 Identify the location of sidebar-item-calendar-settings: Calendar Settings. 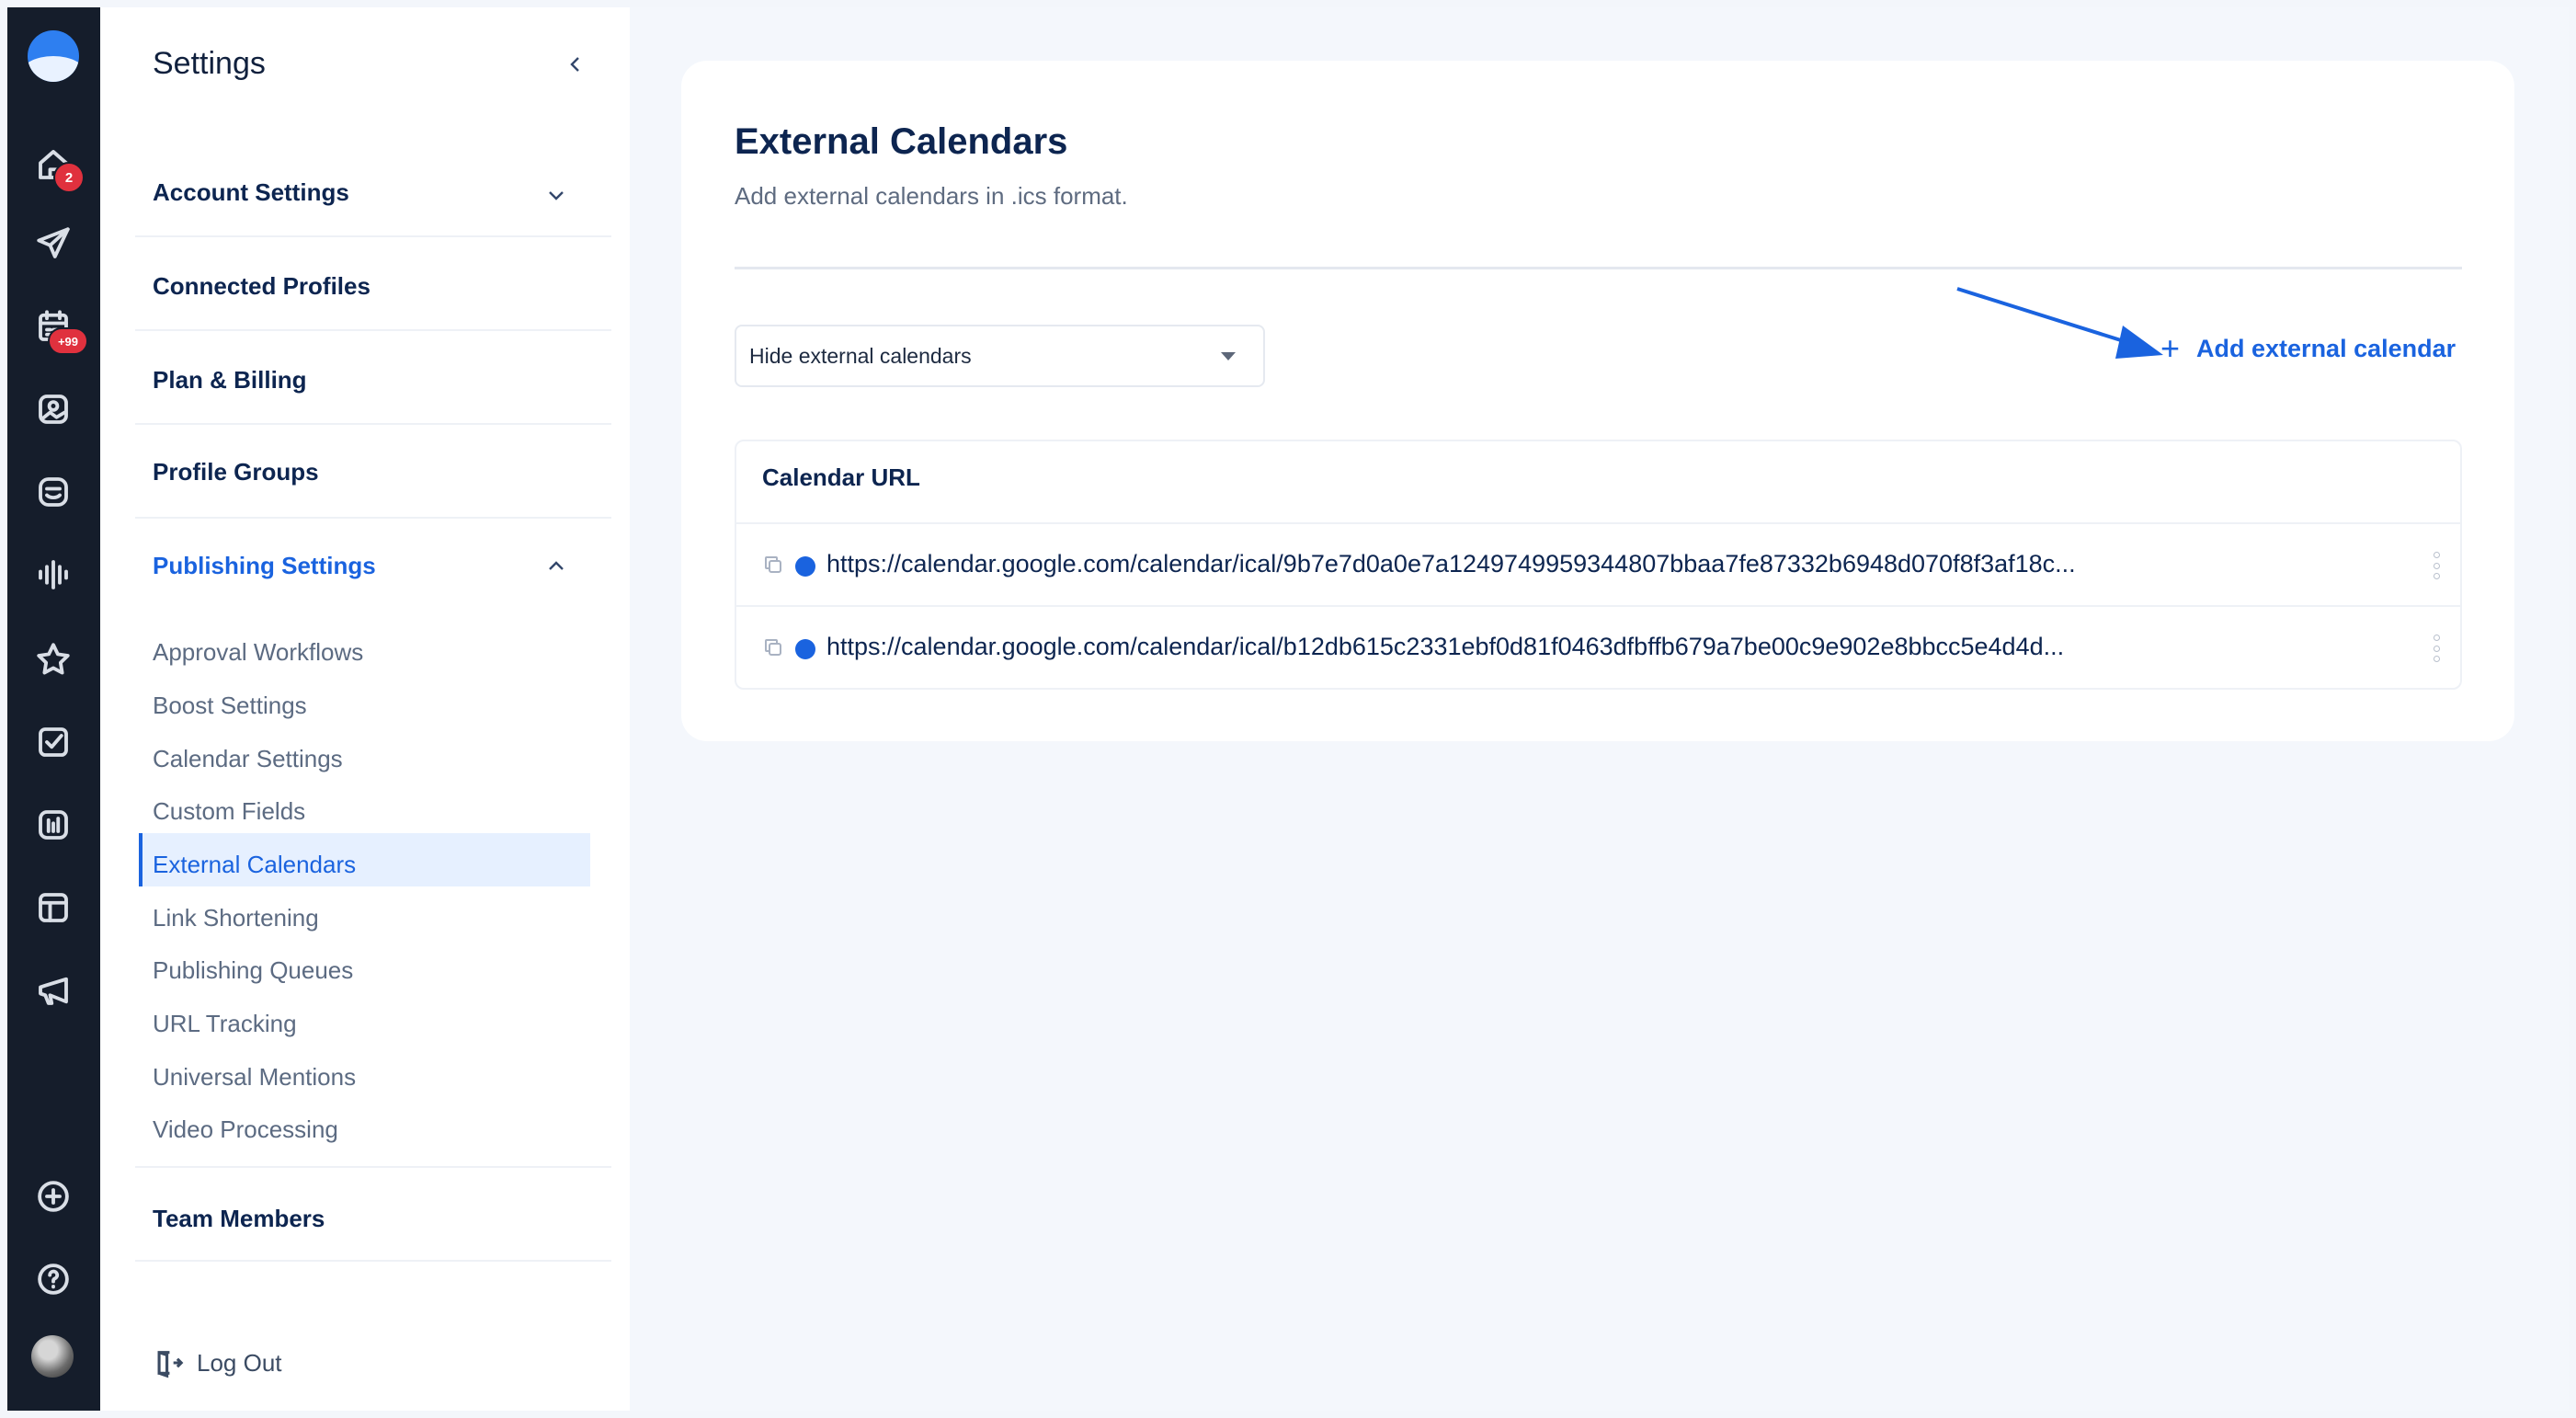
(248, 759).